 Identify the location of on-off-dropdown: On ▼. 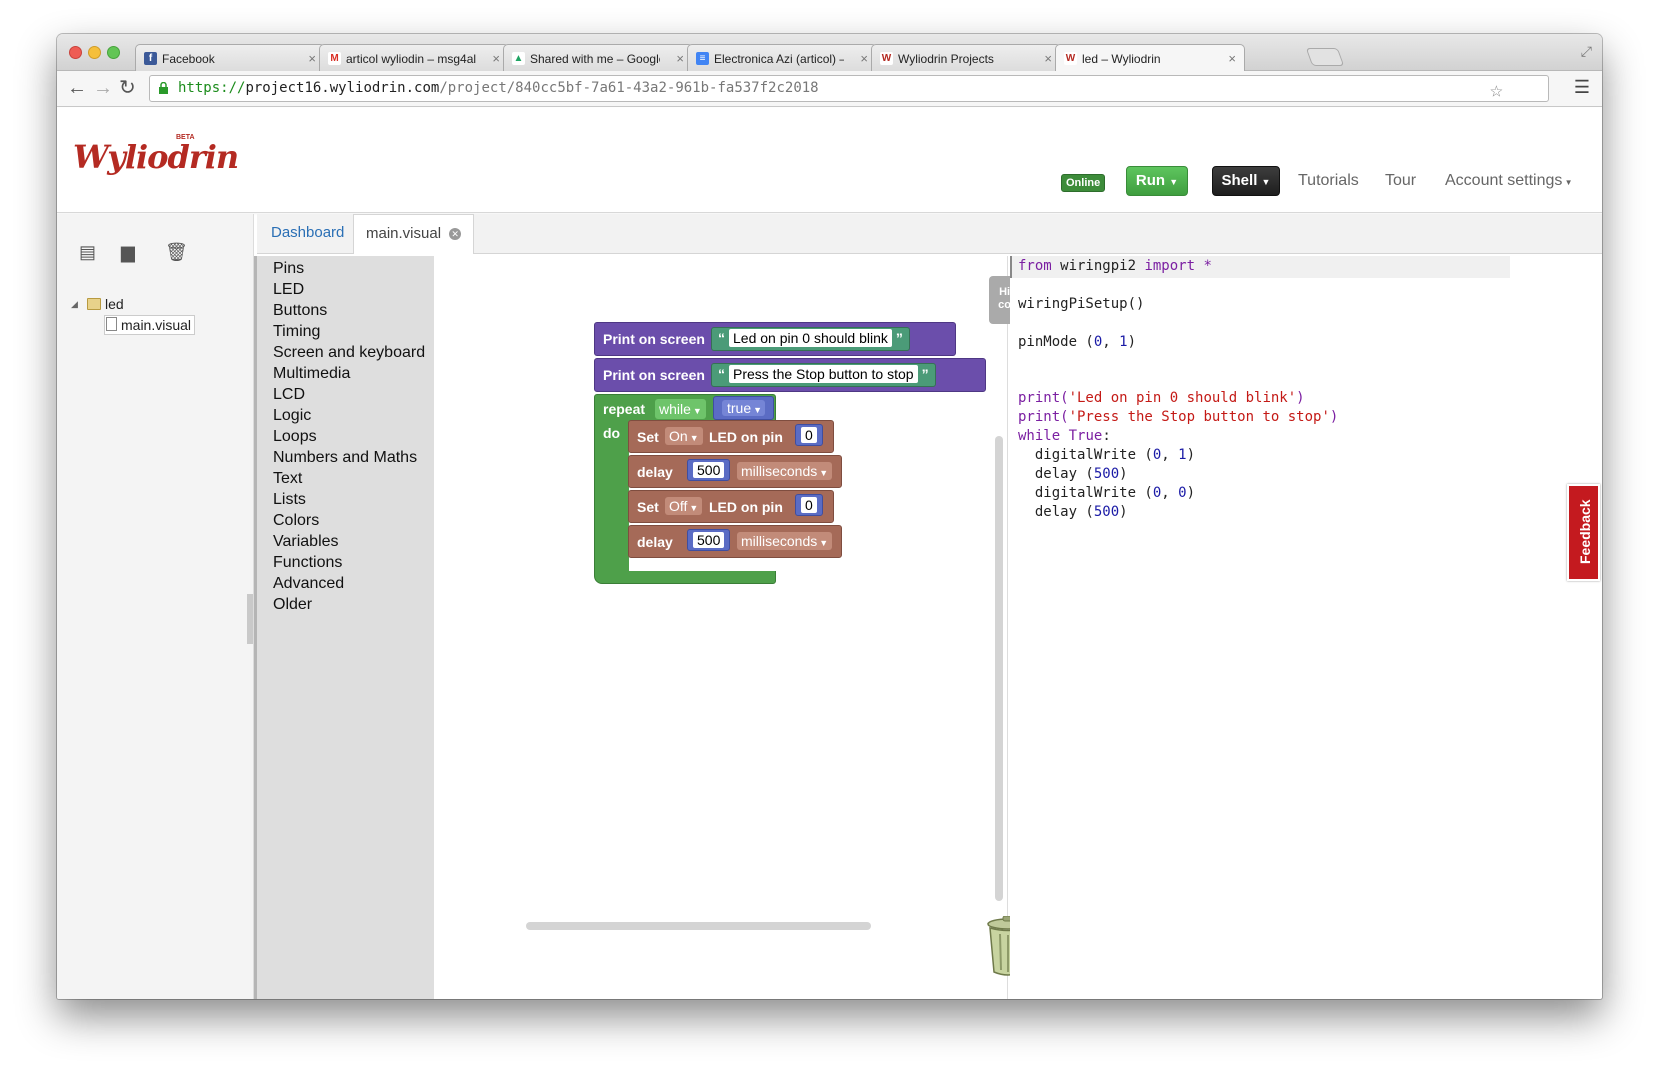
(684, 436).